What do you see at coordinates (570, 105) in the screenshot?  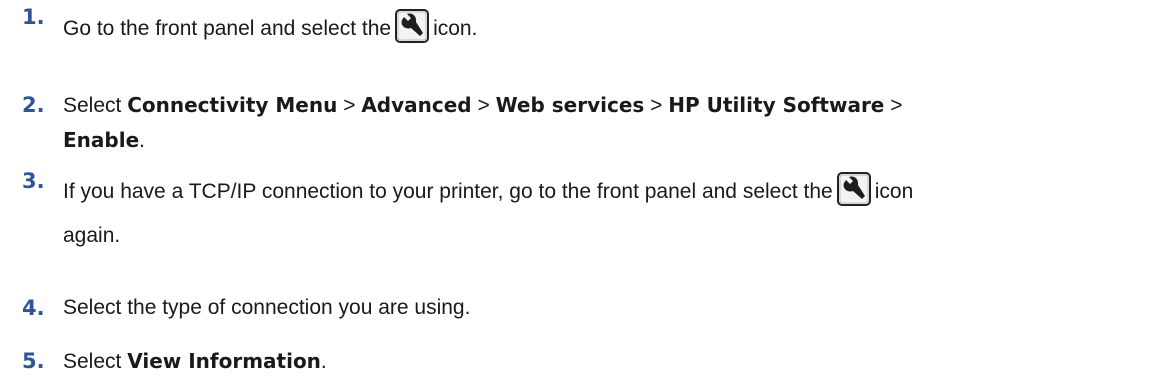 I see `menu-path-web-services: Web services` at bounding box center [570, 105].